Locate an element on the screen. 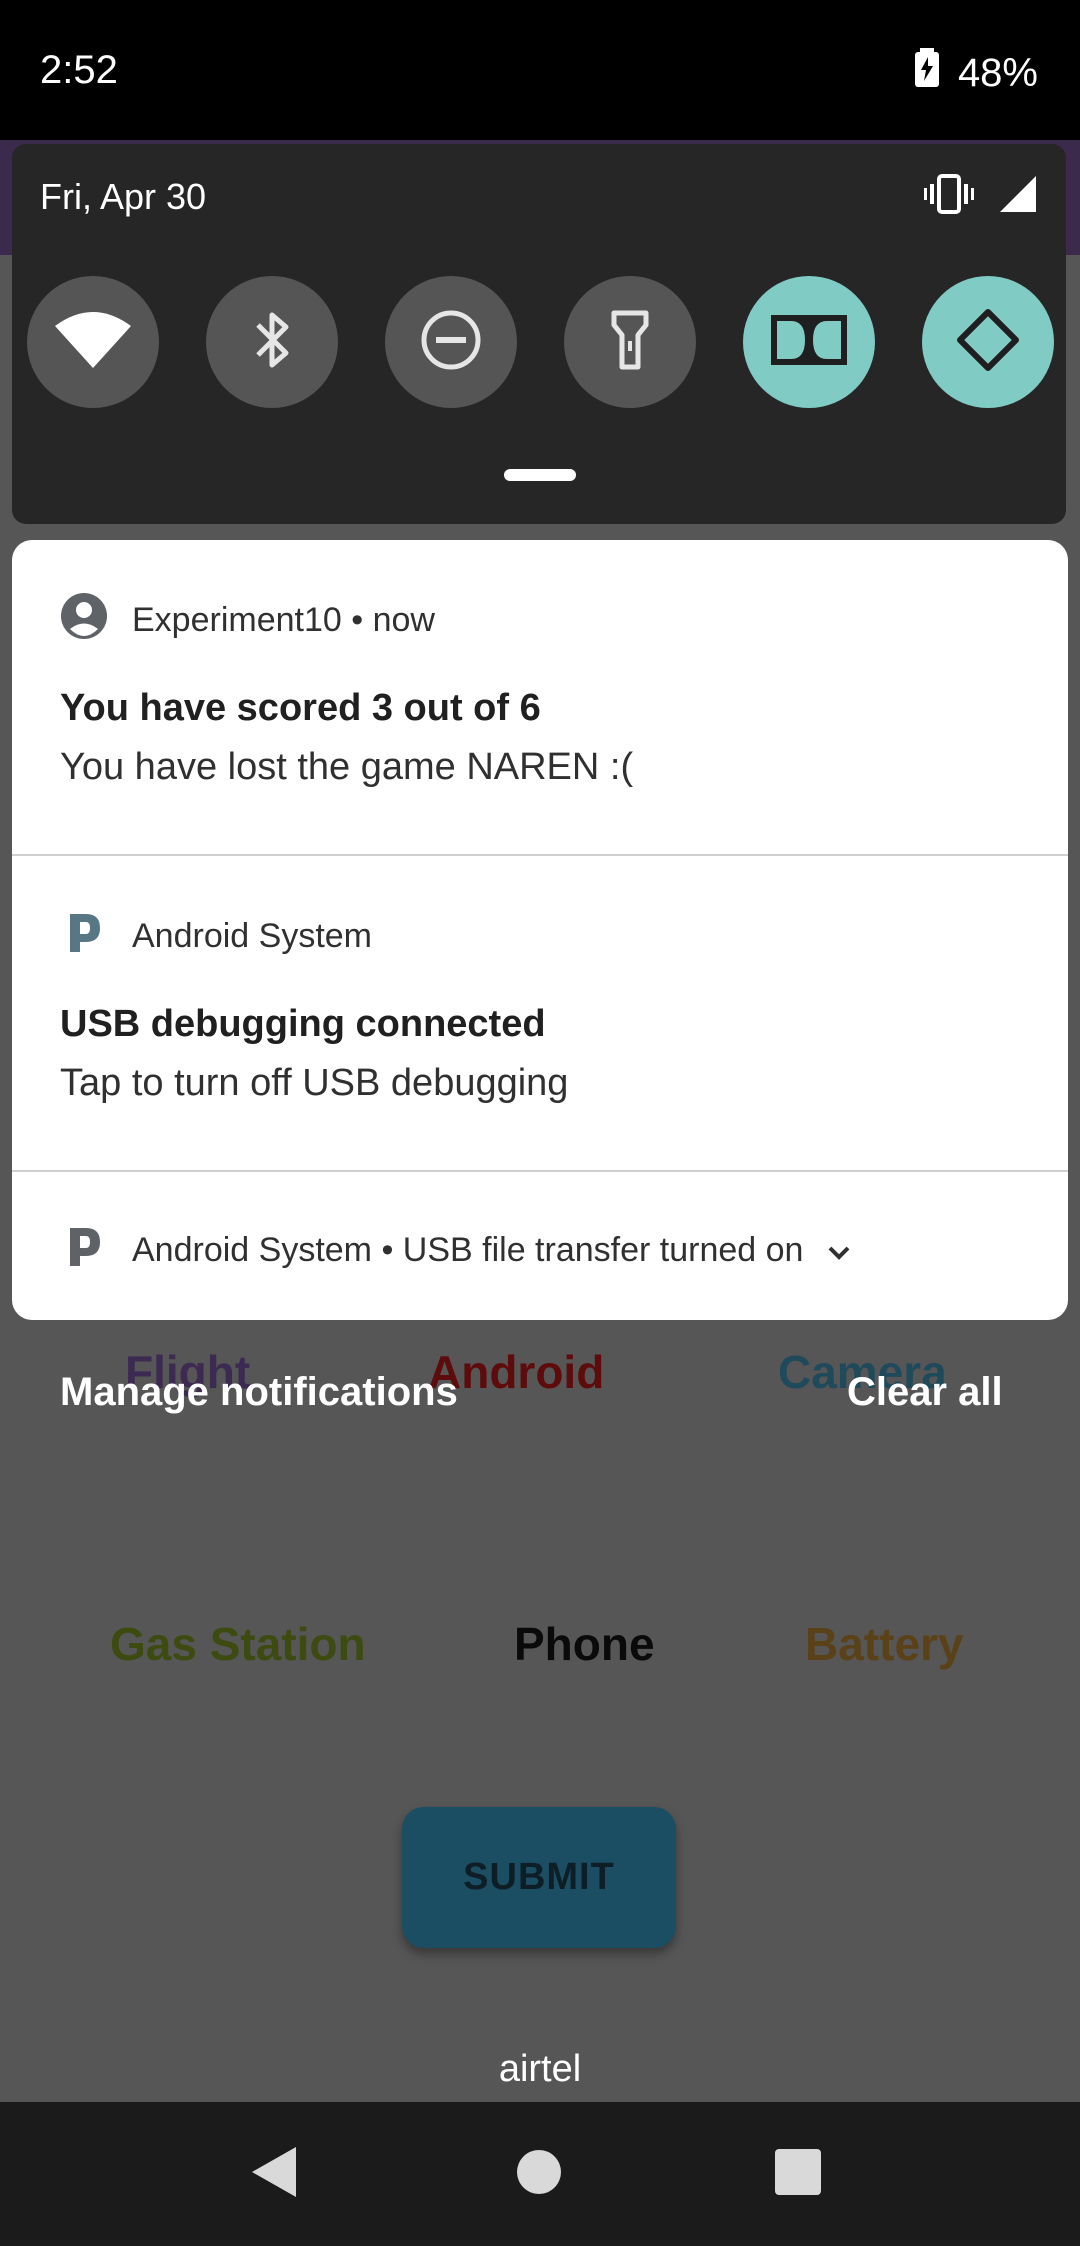  notification-text: You have lost the game NAREN :( is located at coordinates (347, 767).